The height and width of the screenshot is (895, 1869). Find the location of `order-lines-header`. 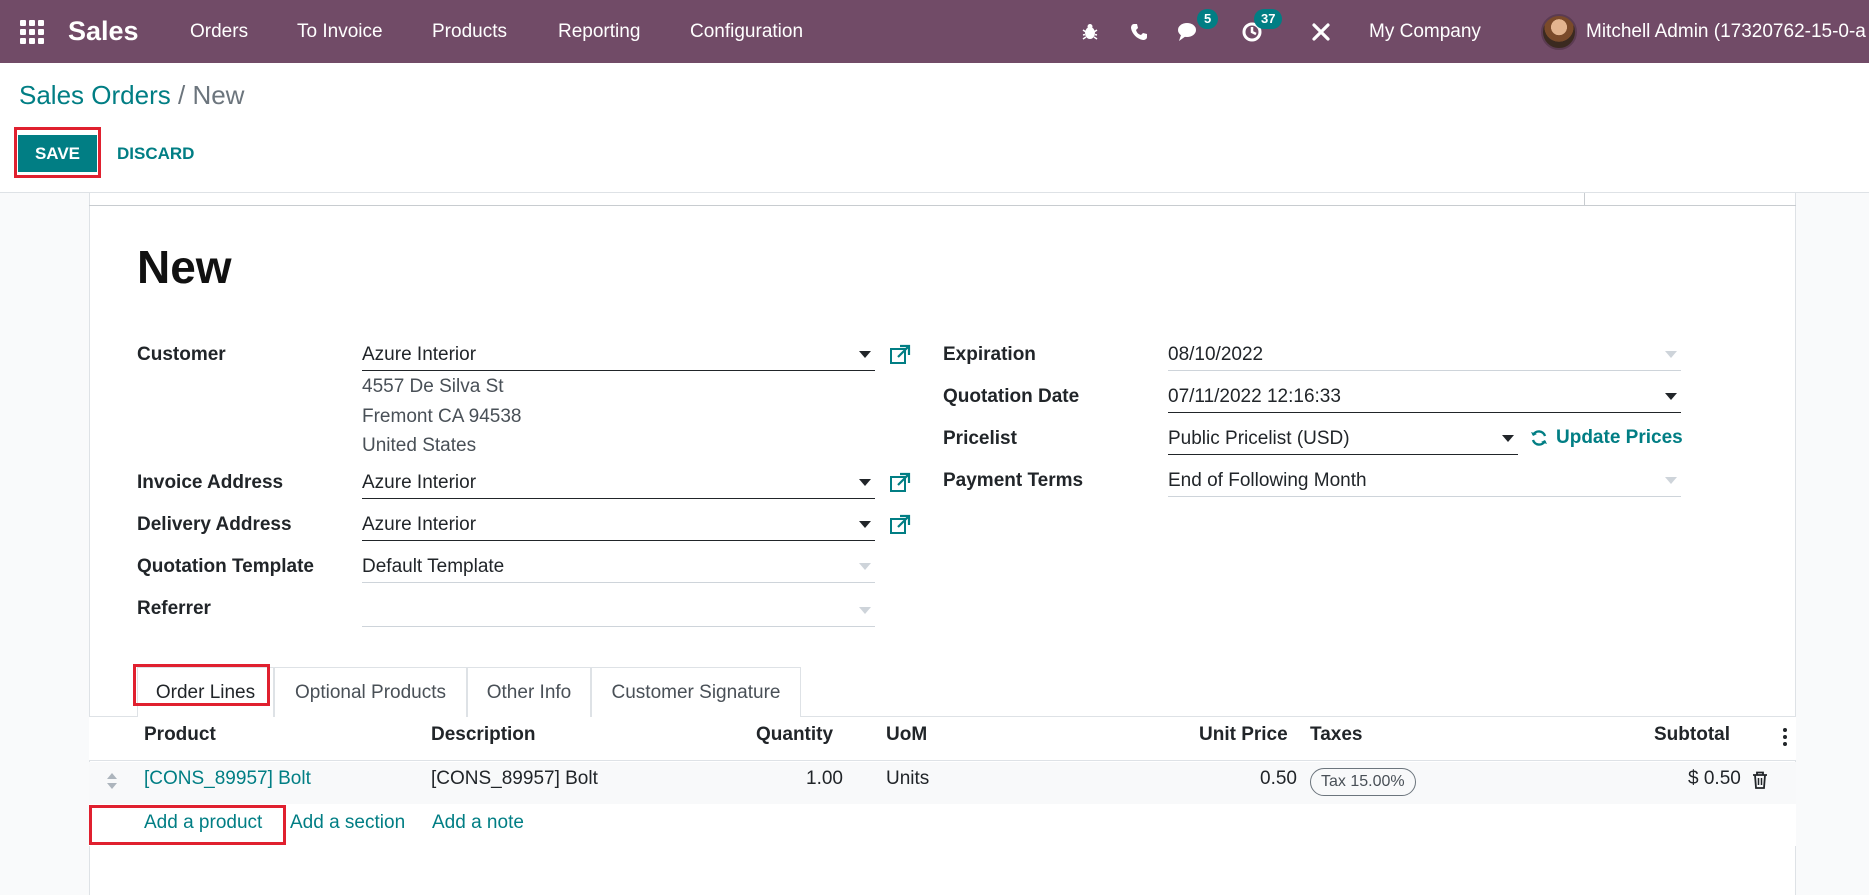

order-lines-header is located at coordinates (942, 739).